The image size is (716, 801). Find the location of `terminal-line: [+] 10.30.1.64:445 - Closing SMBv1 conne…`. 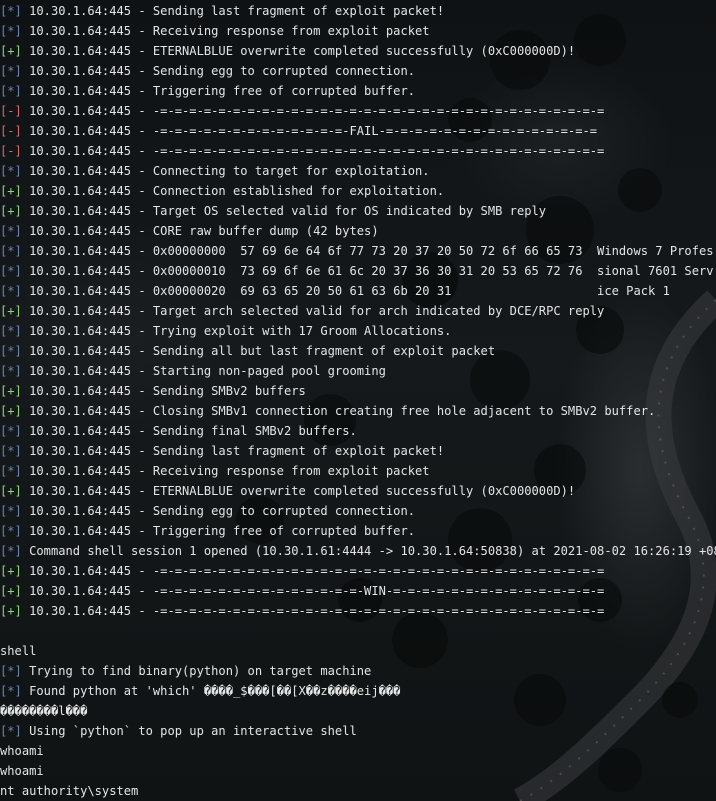

terminal-line: [+] 10.30.1.64:445 - Closing SMBv1 conne… is located at coordinates (358, 411).